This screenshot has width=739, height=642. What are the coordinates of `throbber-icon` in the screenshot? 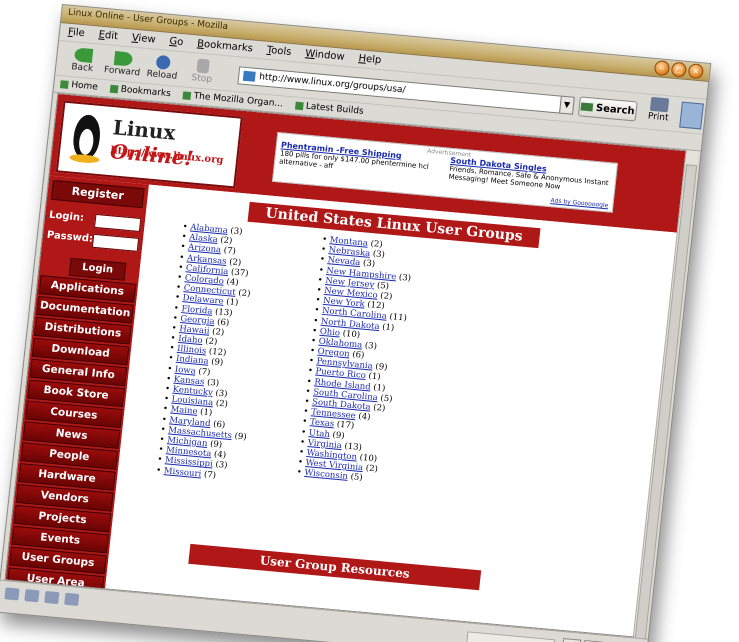 It's located at (691, 115).